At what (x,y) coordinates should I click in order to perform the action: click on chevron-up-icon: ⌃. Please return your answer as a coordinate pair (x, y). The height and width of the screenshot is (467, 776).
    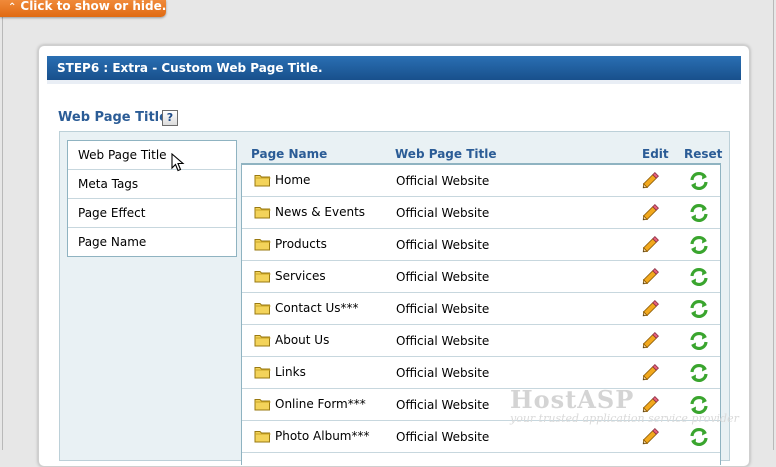
    Looking at the image, I should click on (12, 7).